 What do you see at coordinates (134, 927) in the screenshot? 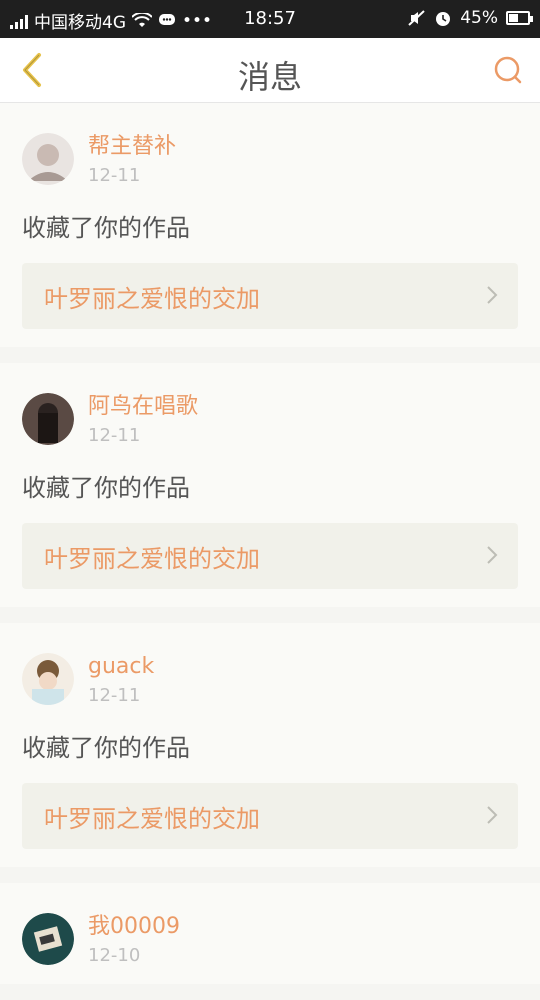
I see `username: 我00009` at bounding box center [134, 927].